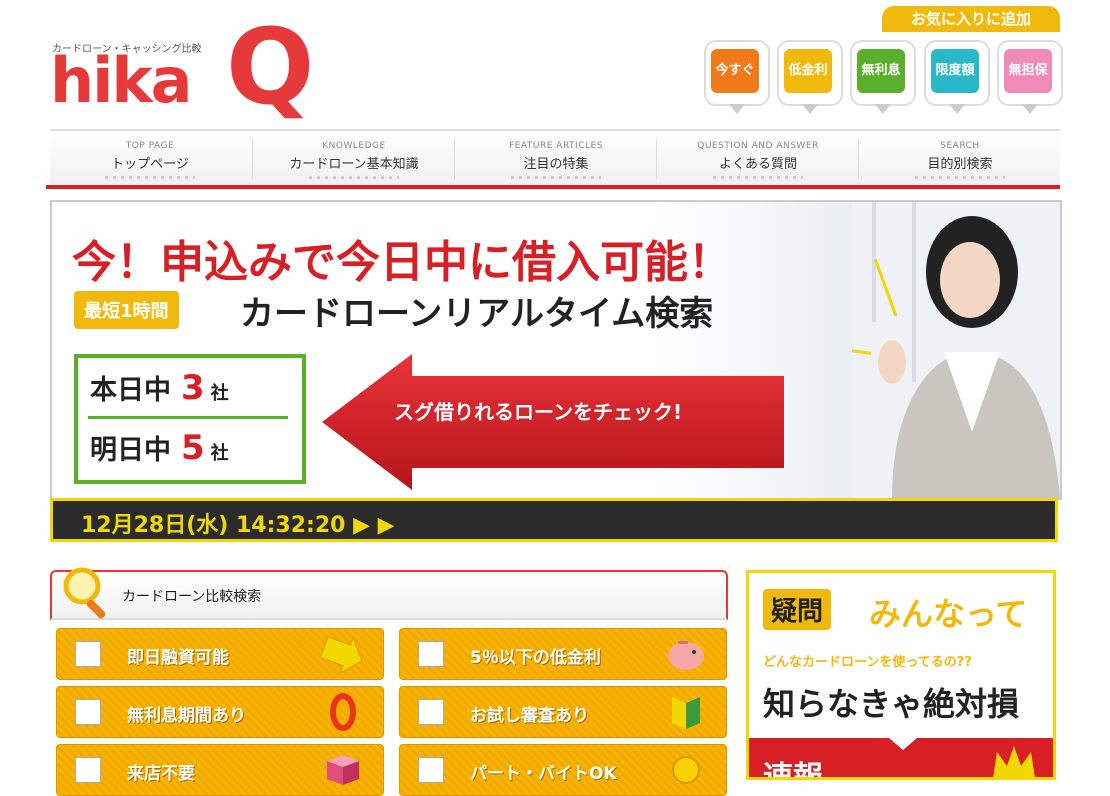  I want to click on quick-tag-interest-free: 無利息, so click(883, 77).